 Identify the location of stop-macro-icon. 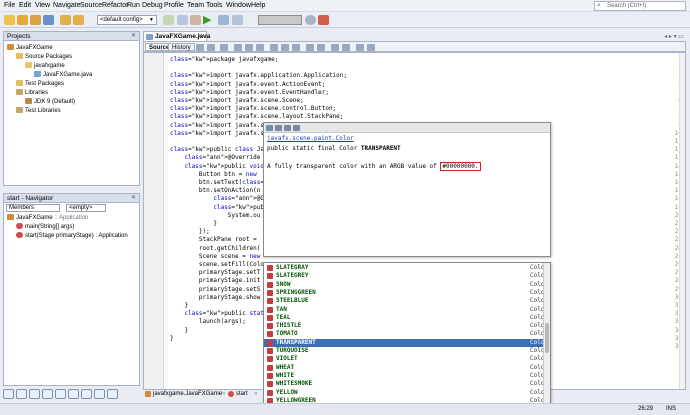
(346, 47).